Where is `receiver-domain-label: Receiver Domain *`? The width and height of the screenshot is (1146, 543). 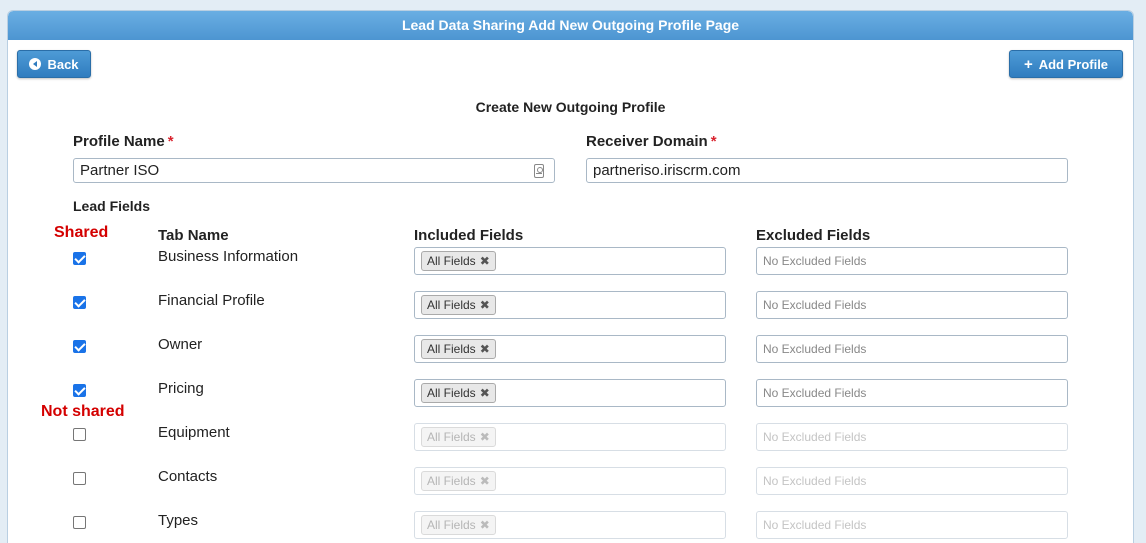 receiver-domain-label: Receiver Domain * is located at coordinates (651, 141).